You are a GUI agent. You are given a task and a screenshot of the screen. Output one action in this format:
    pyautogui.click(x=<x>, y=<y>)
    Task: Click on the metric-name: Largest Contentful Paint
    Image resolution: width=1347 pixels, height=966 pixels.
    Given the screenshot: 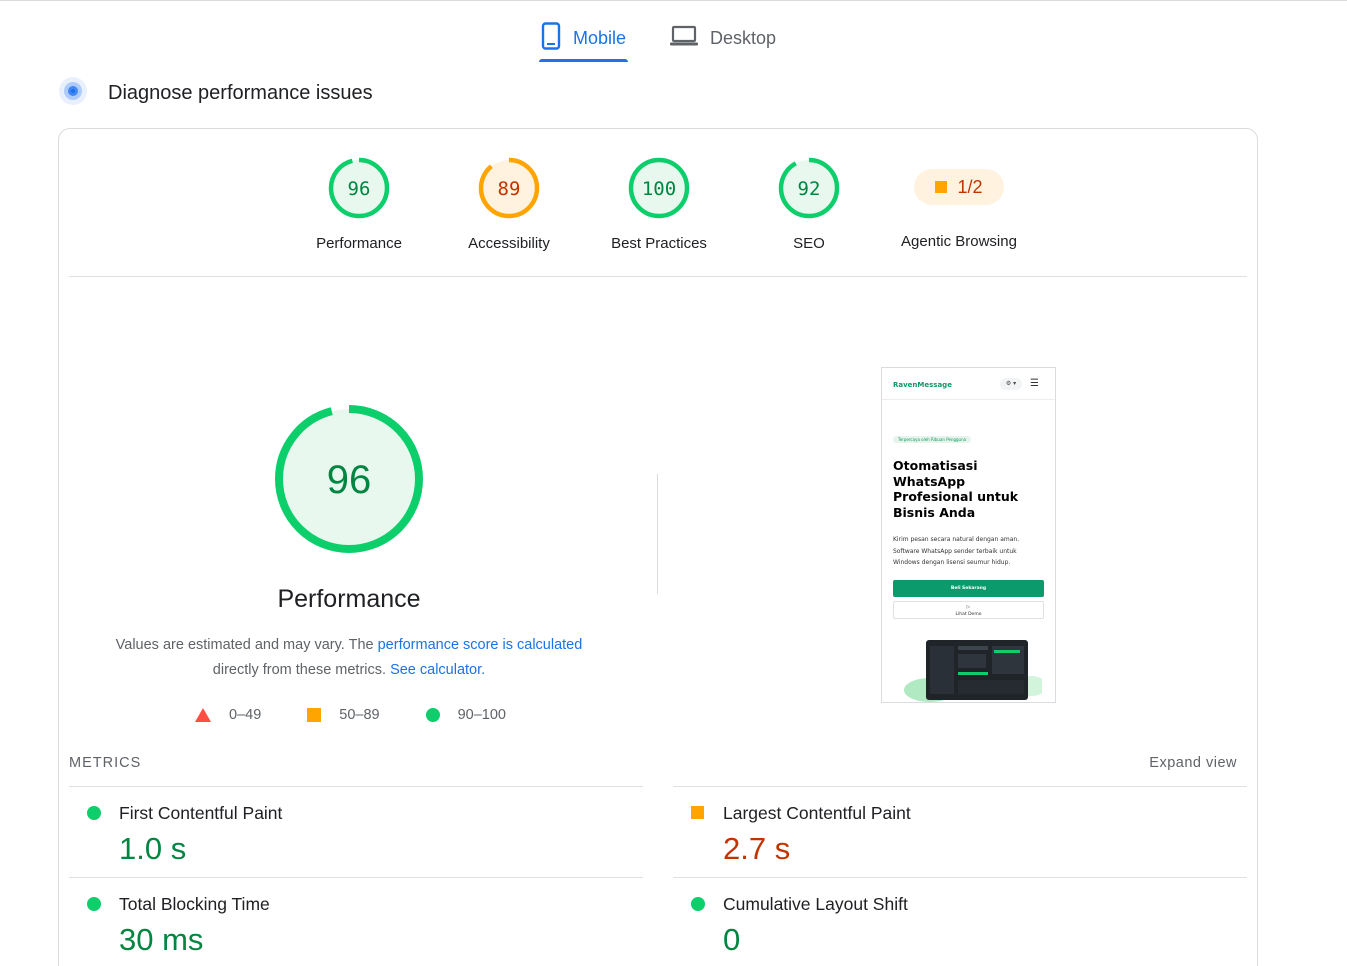 What is the action you would take?
    pyautogui.click(x=817, y=813)
    